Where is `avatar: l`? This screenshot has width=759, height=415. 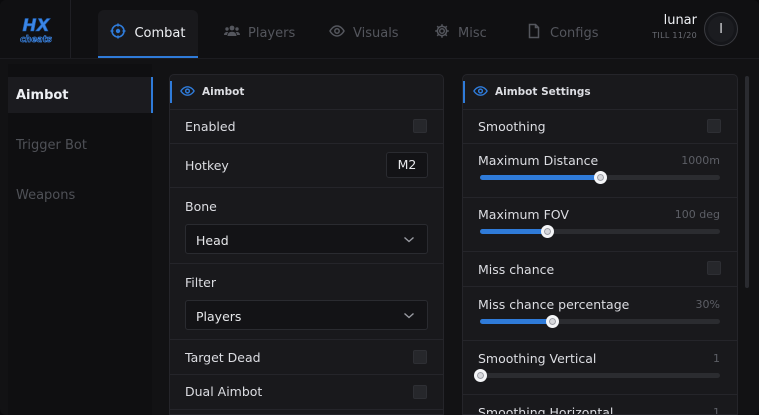 avatar: l is located at coordinates (721, 29).